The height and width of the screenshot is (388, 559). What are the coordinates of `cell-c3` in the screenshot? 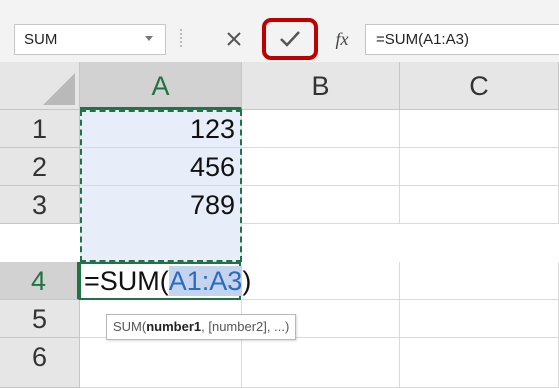 It's located at (479, 205).